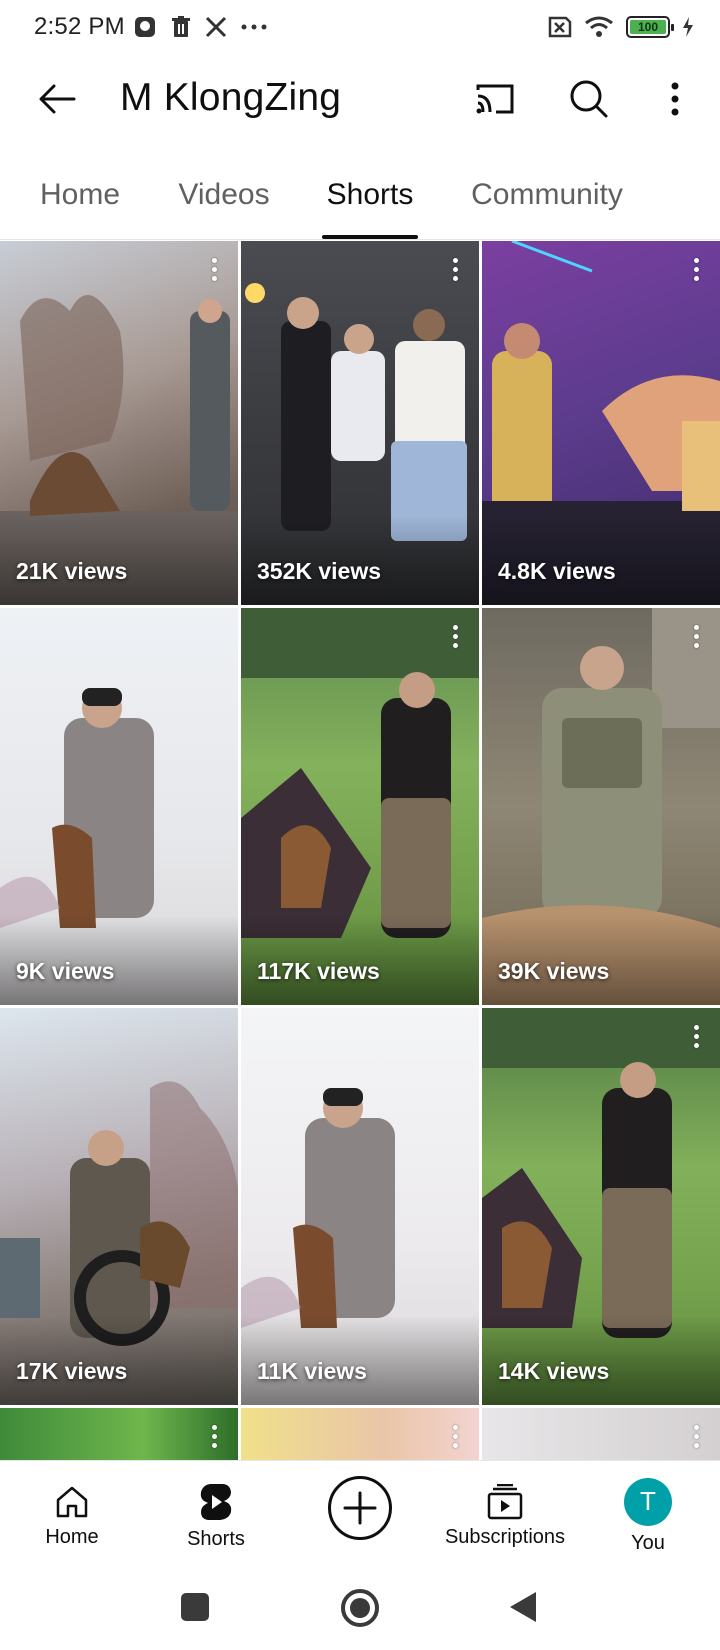  I want to click on charging-bolt-icon, so click(688, 27).